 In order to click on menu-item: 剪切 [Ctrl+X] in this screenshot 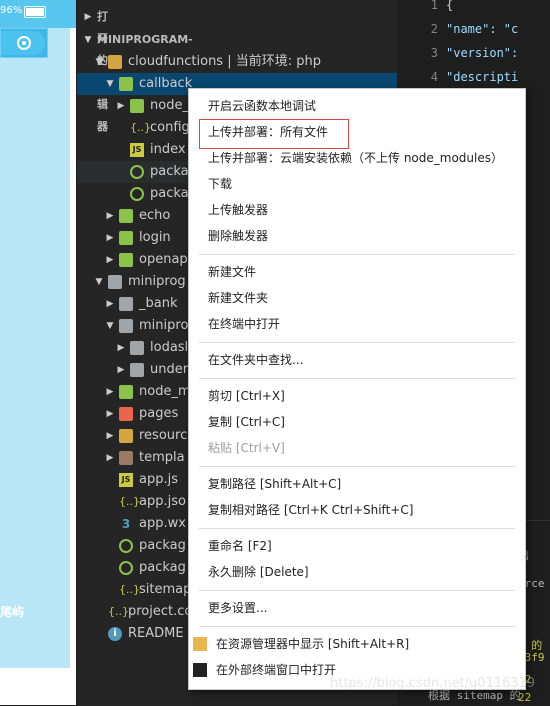, I will do `click(357, 396)`.